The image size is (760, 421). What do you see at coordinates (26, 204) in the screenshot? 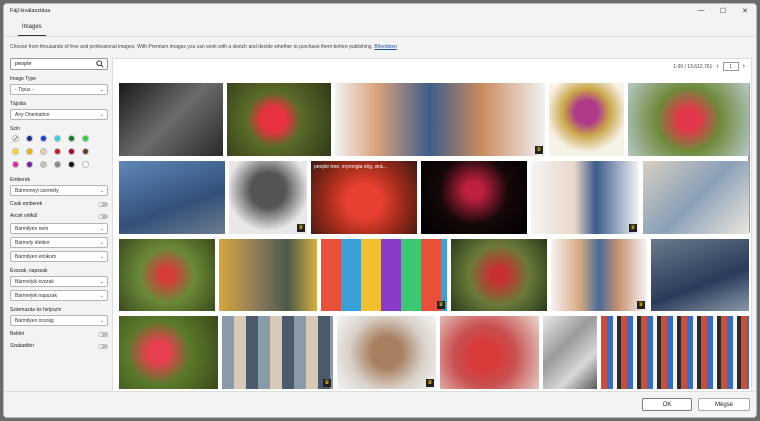
I see `only-people-label: Csak emberek` at bounding box center [26, 204].